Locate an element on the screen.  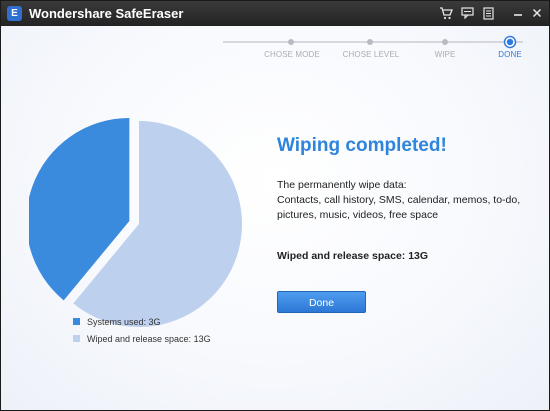
step-dot-wipe is located at coordinates (445, 42).